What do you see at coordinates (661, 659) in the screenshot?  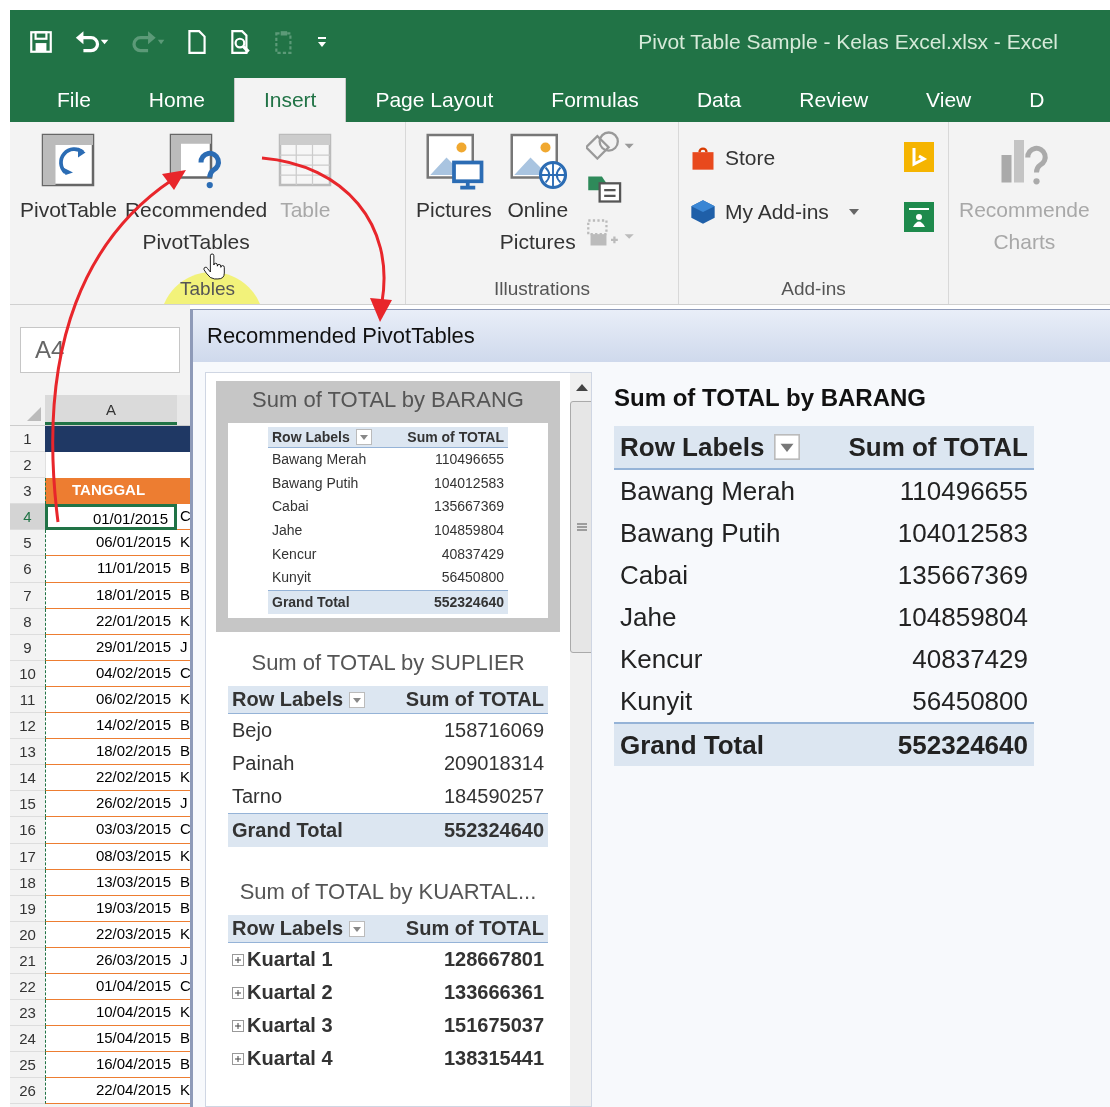 I see `table-cell: Kencur` at bounding box center [661, 659].